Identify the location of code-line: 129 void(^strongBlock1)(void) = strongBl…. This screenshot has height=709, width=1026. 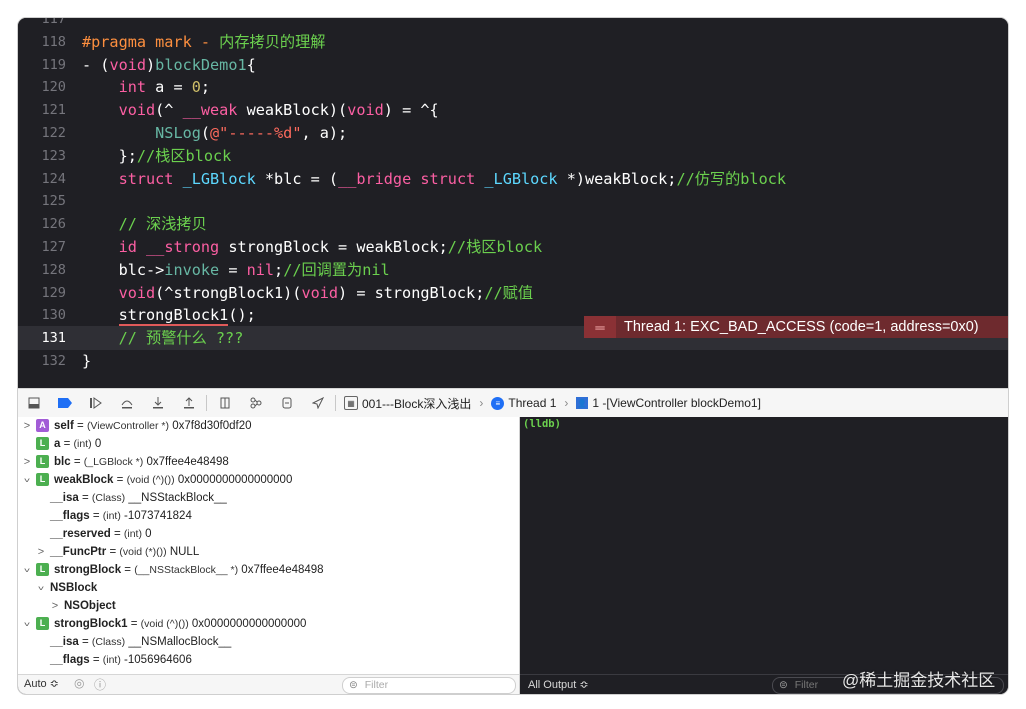
(513, 293).